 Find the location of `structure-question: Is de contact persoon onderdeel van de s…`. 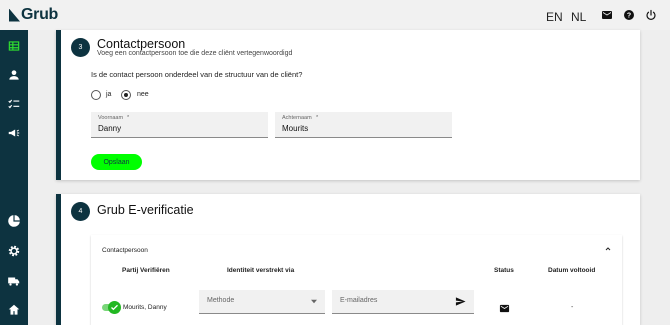

structure-question: Is de contact persoon onderdeel van de s… is located at coordinates (197, 74).